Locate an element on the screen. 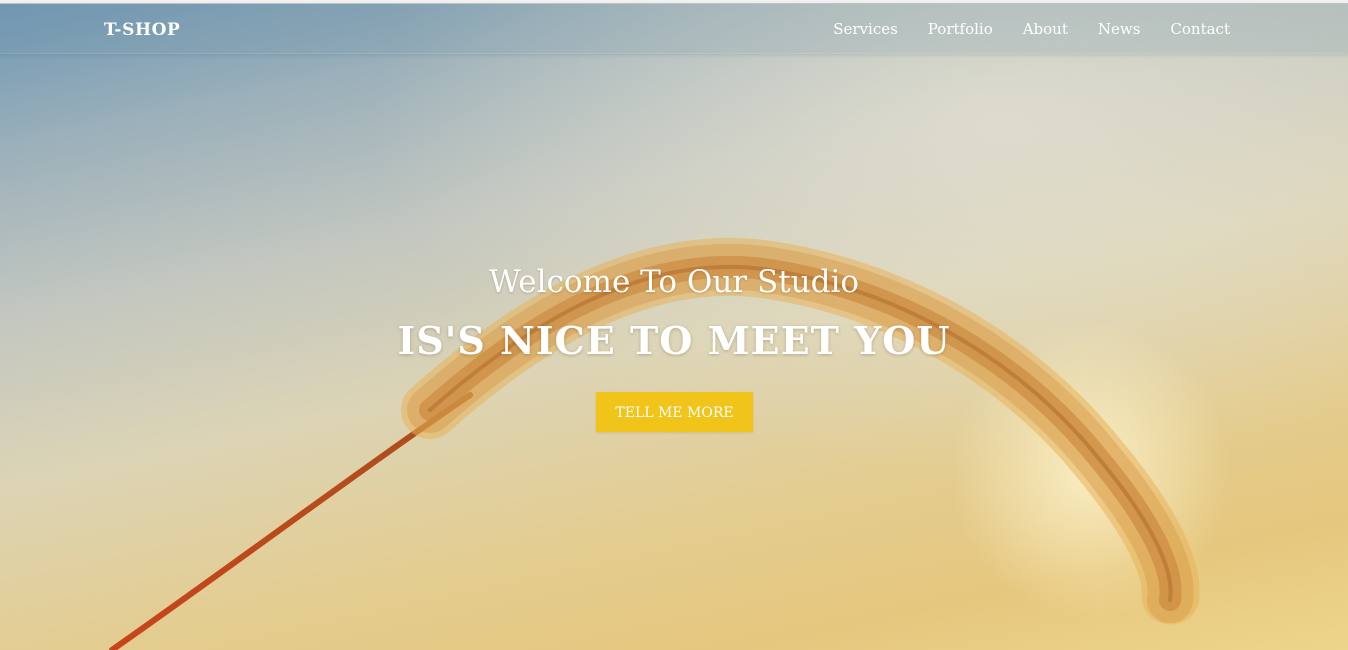  main-nav: Services Portfolio About News Contact is located at coordinates (1031, 29).